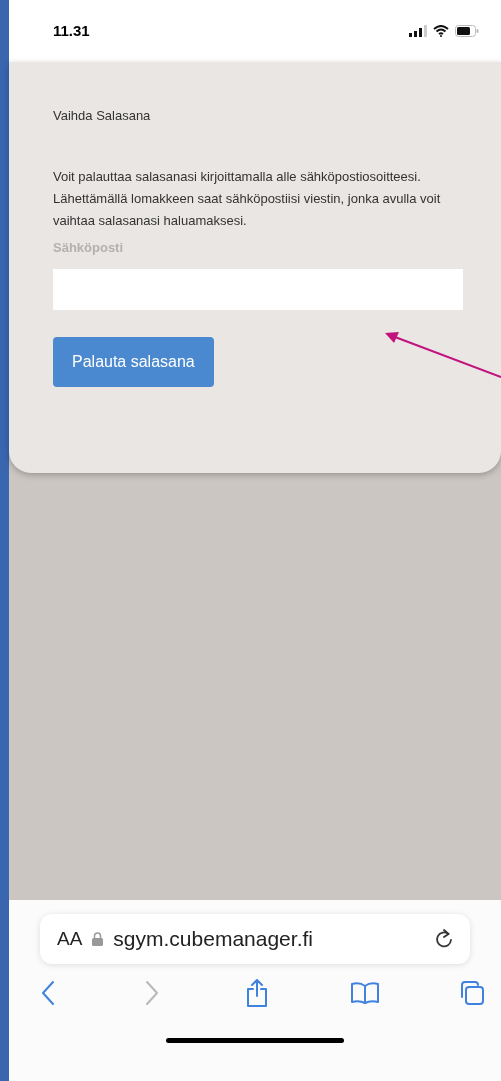  I want to click on share-icon, so click(257, 993).